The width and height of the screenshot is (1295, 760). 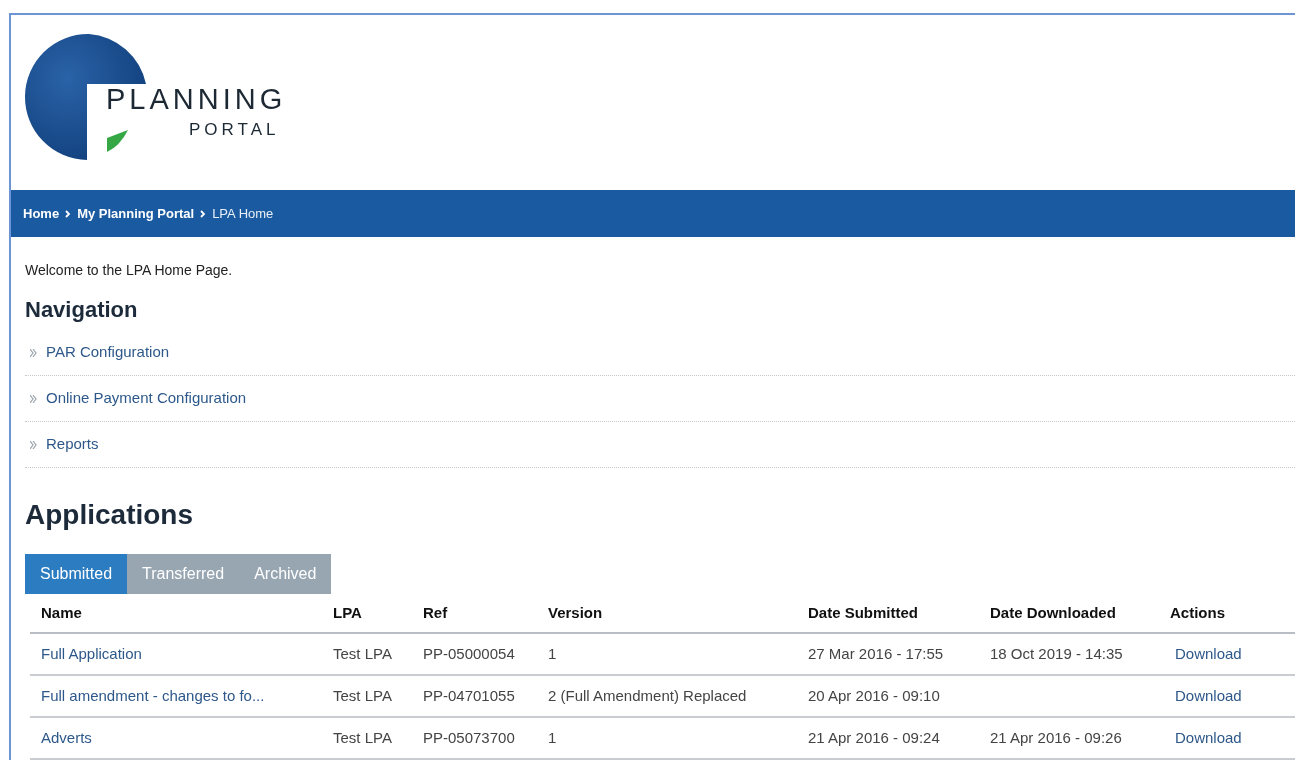 I want to click on column-header: LPA, so click(x=348, y=612).